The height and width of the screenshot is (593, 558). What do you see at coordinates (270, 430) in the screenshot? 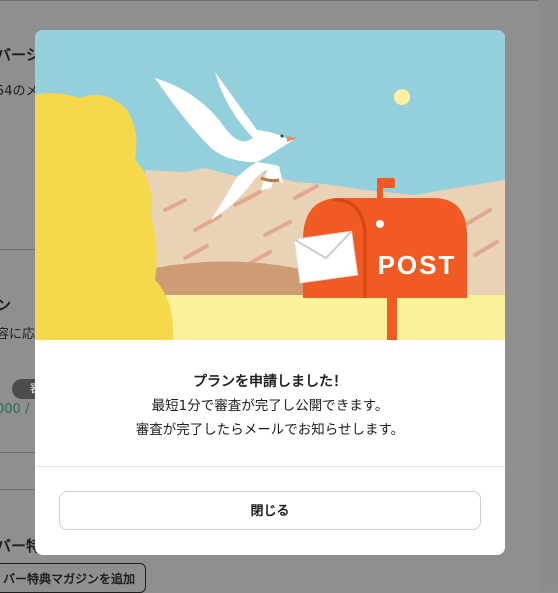
I see `dialog-line-2: 審査が完了したらメールでお知らせします。` at bounding box center [270, 430].